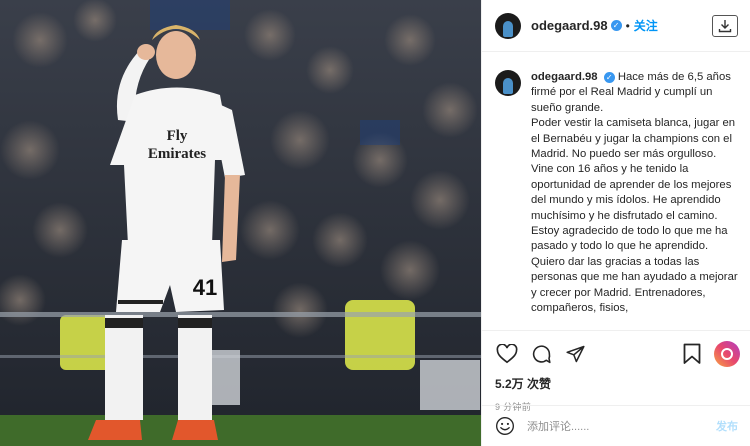  What do you see at coordinates (205, 287) in the screenshot?
I see `shorts-number: 41` at bounding box center [205, 287].